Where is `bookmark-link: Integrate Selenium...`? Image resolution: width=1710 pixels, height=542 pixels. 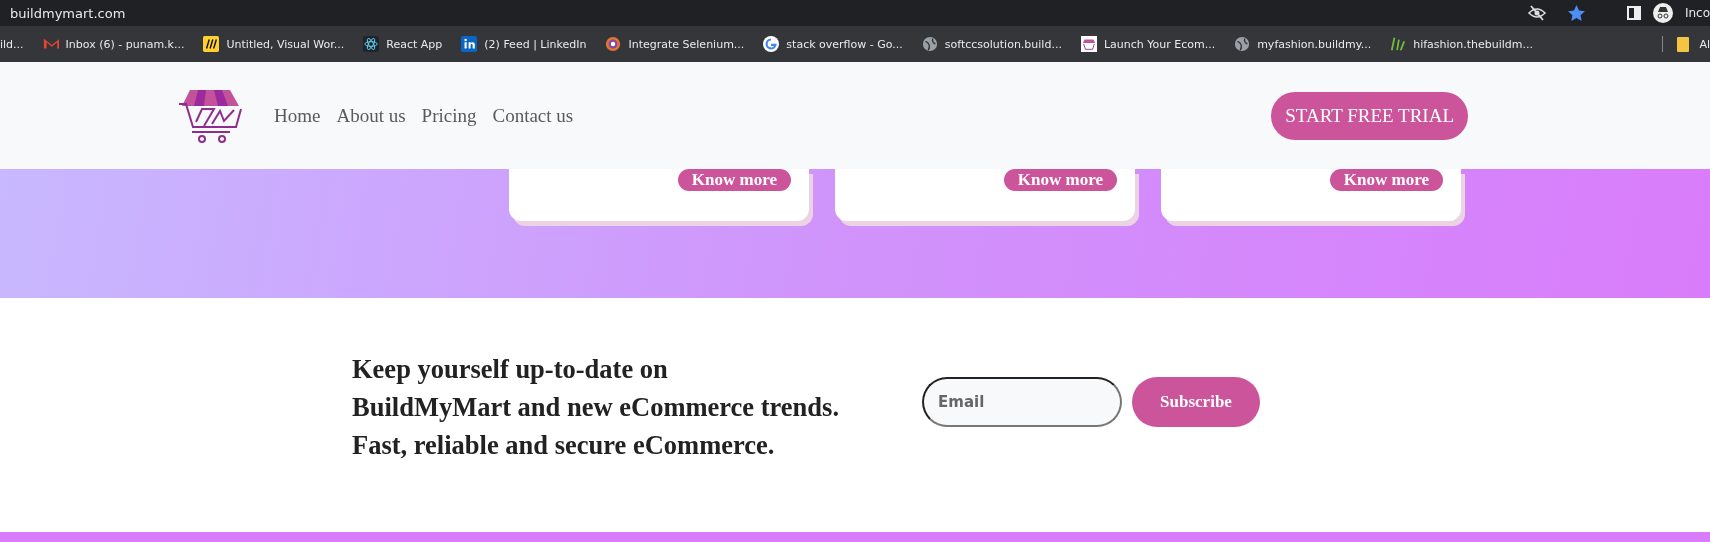
bookmark-link: Integrate Selenium... is located at coordinates (686, 44).